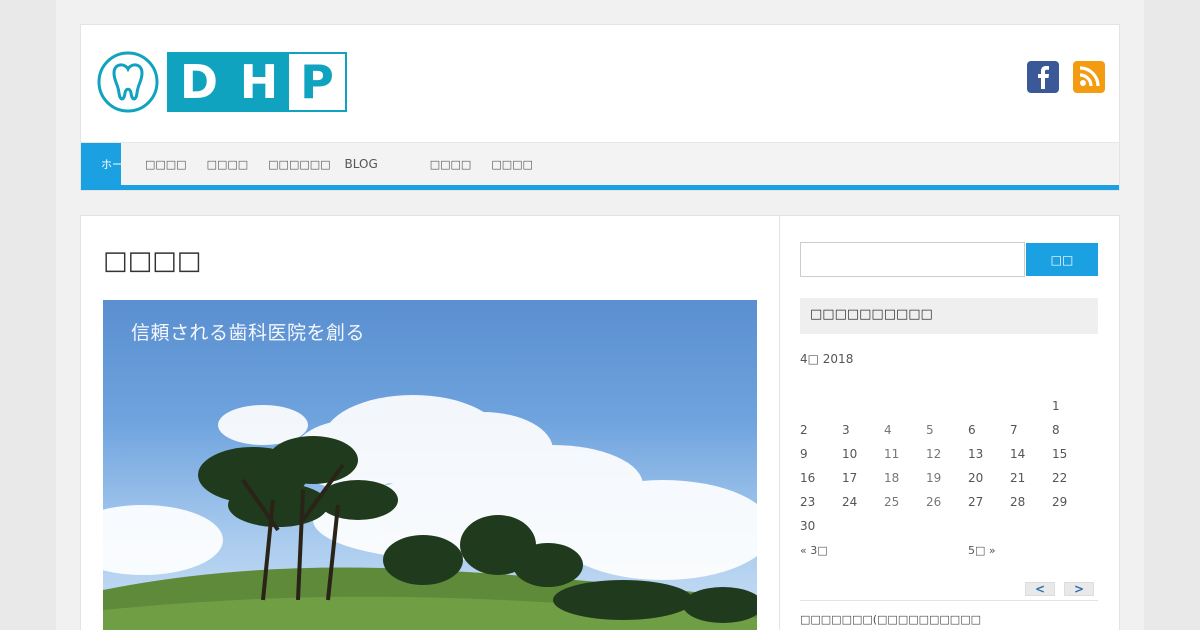 The height and width of the screenshot is (630, 1200). I want to click on calendar-day: 12, so click(934, 454).